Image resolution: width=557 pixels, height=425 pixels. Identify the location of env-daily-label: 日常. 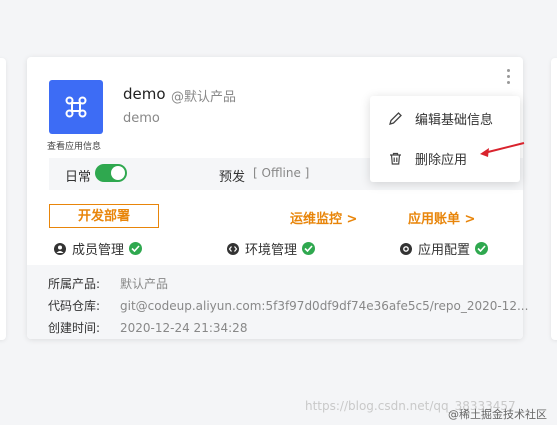
(78, 177).